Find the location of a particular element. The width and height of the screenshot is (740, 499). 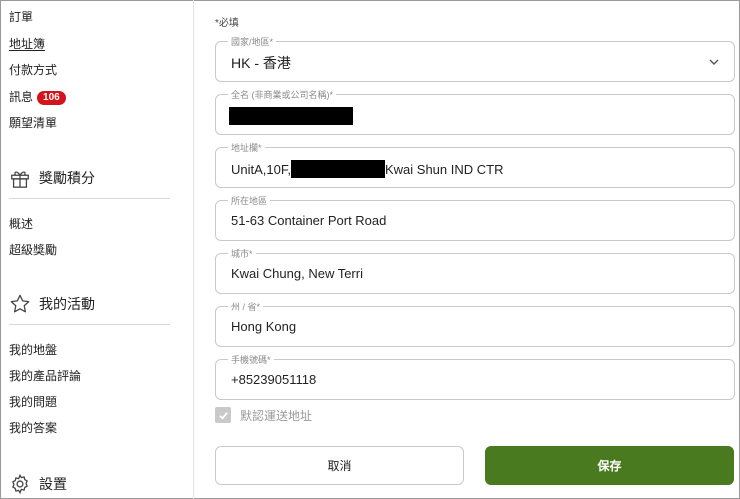

rewards-heading-label: 獎勵積分 is located at coordinates (67, 178).